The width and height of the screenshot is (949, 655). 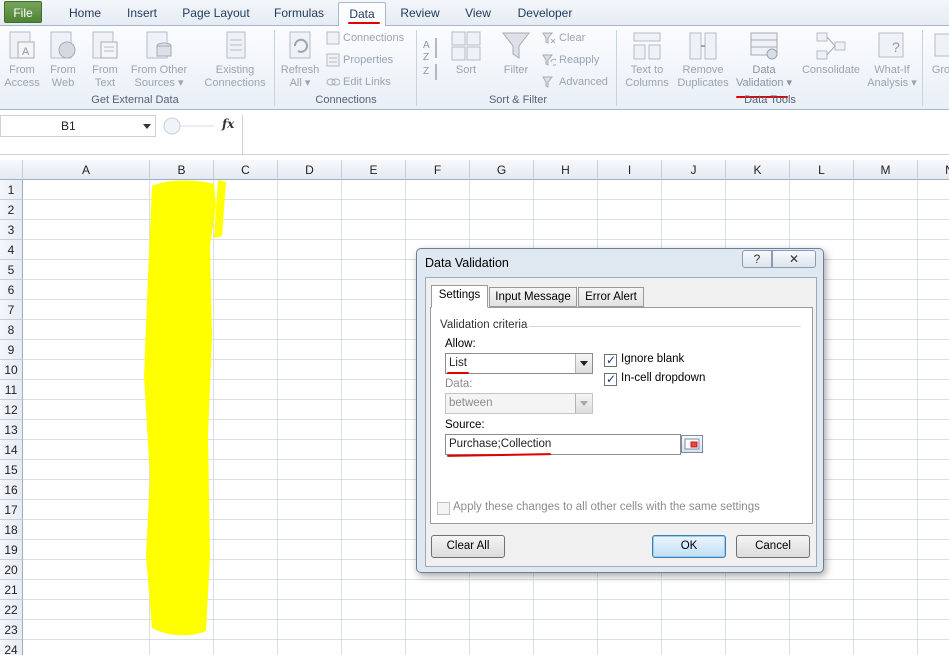 What do you see at coordinates (794, 259) in the screenshot?
I see `close-button: ✕` at bounding box center [794, 259].